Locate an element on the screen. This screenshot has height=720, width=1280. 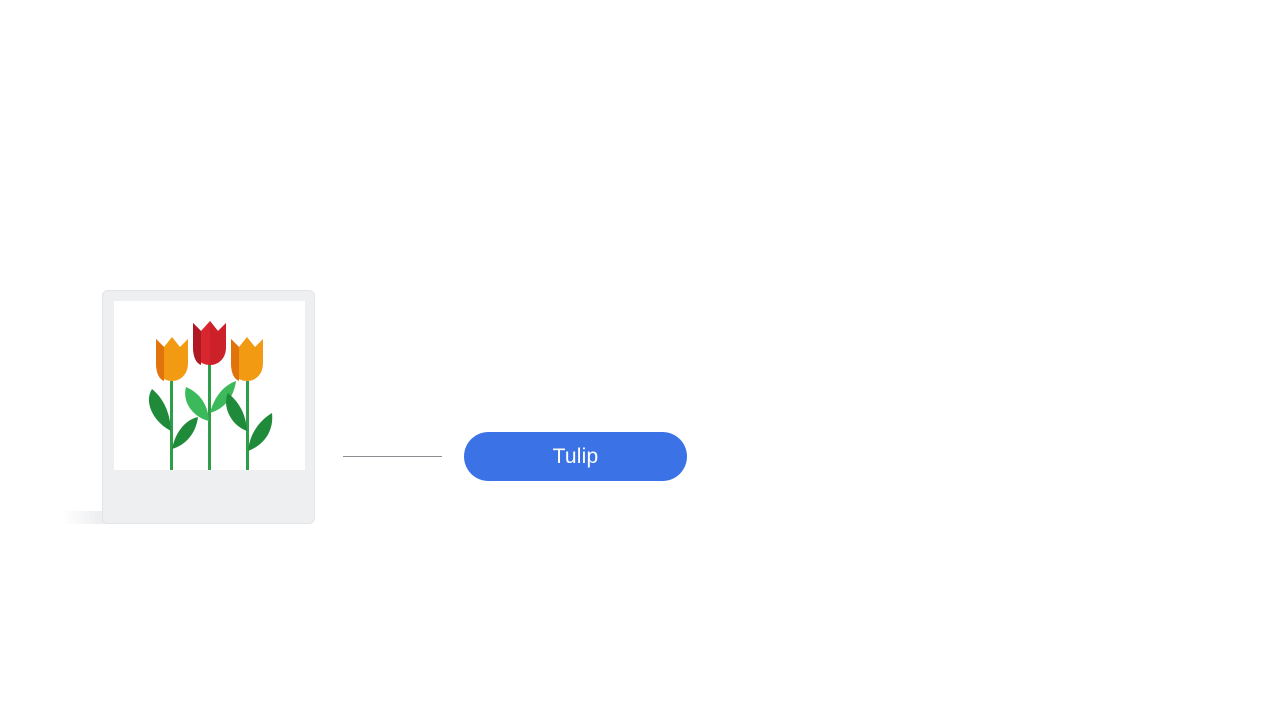
tulip-icon is located at coordinates (210, 395).